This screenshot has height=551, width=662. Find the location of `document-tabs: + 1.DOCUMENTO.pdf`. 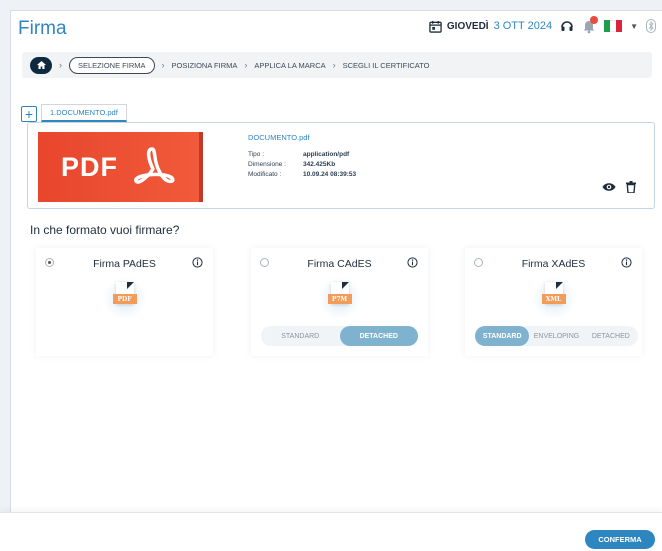

document-tabs: + 1.DOCUMENTO.pdf is located at coordinates (74, 113).